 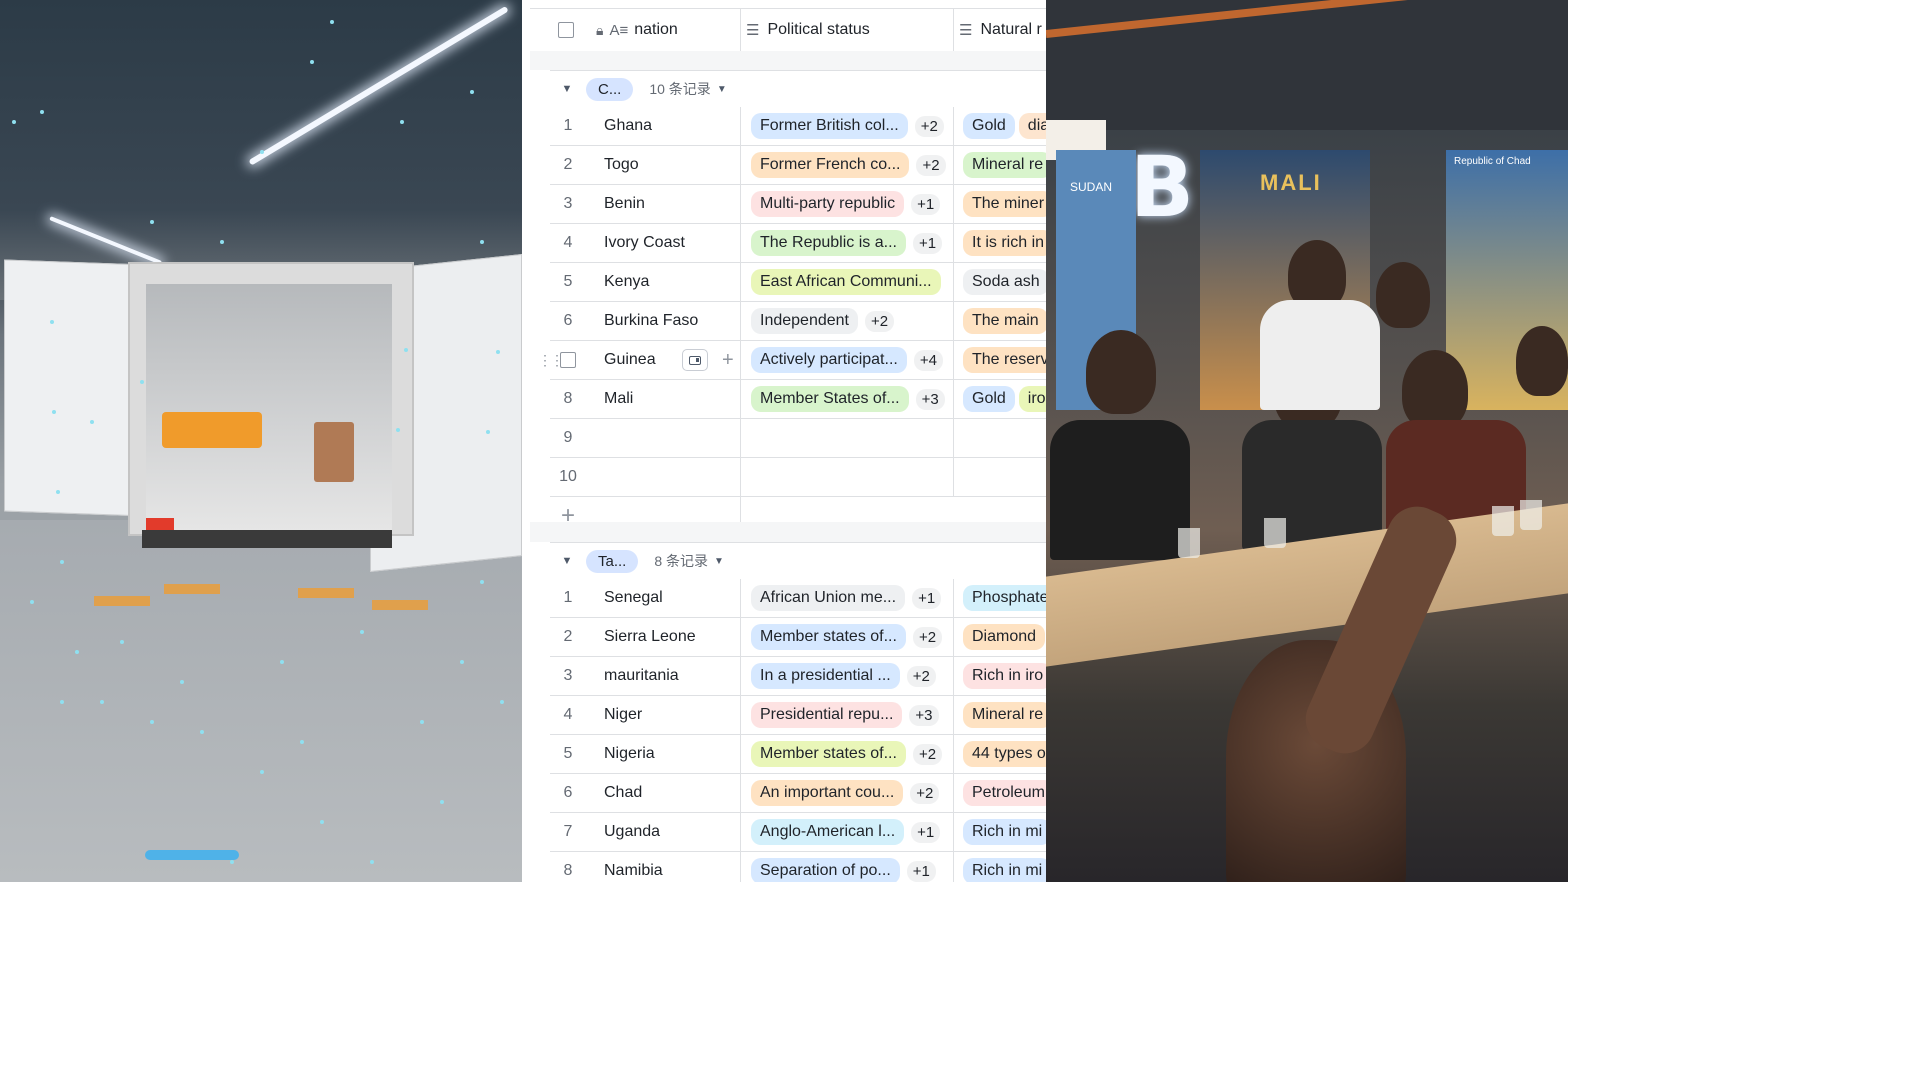 I want to click on natural-resources-cell: Rich in iro, so click(x=1004, y=676).